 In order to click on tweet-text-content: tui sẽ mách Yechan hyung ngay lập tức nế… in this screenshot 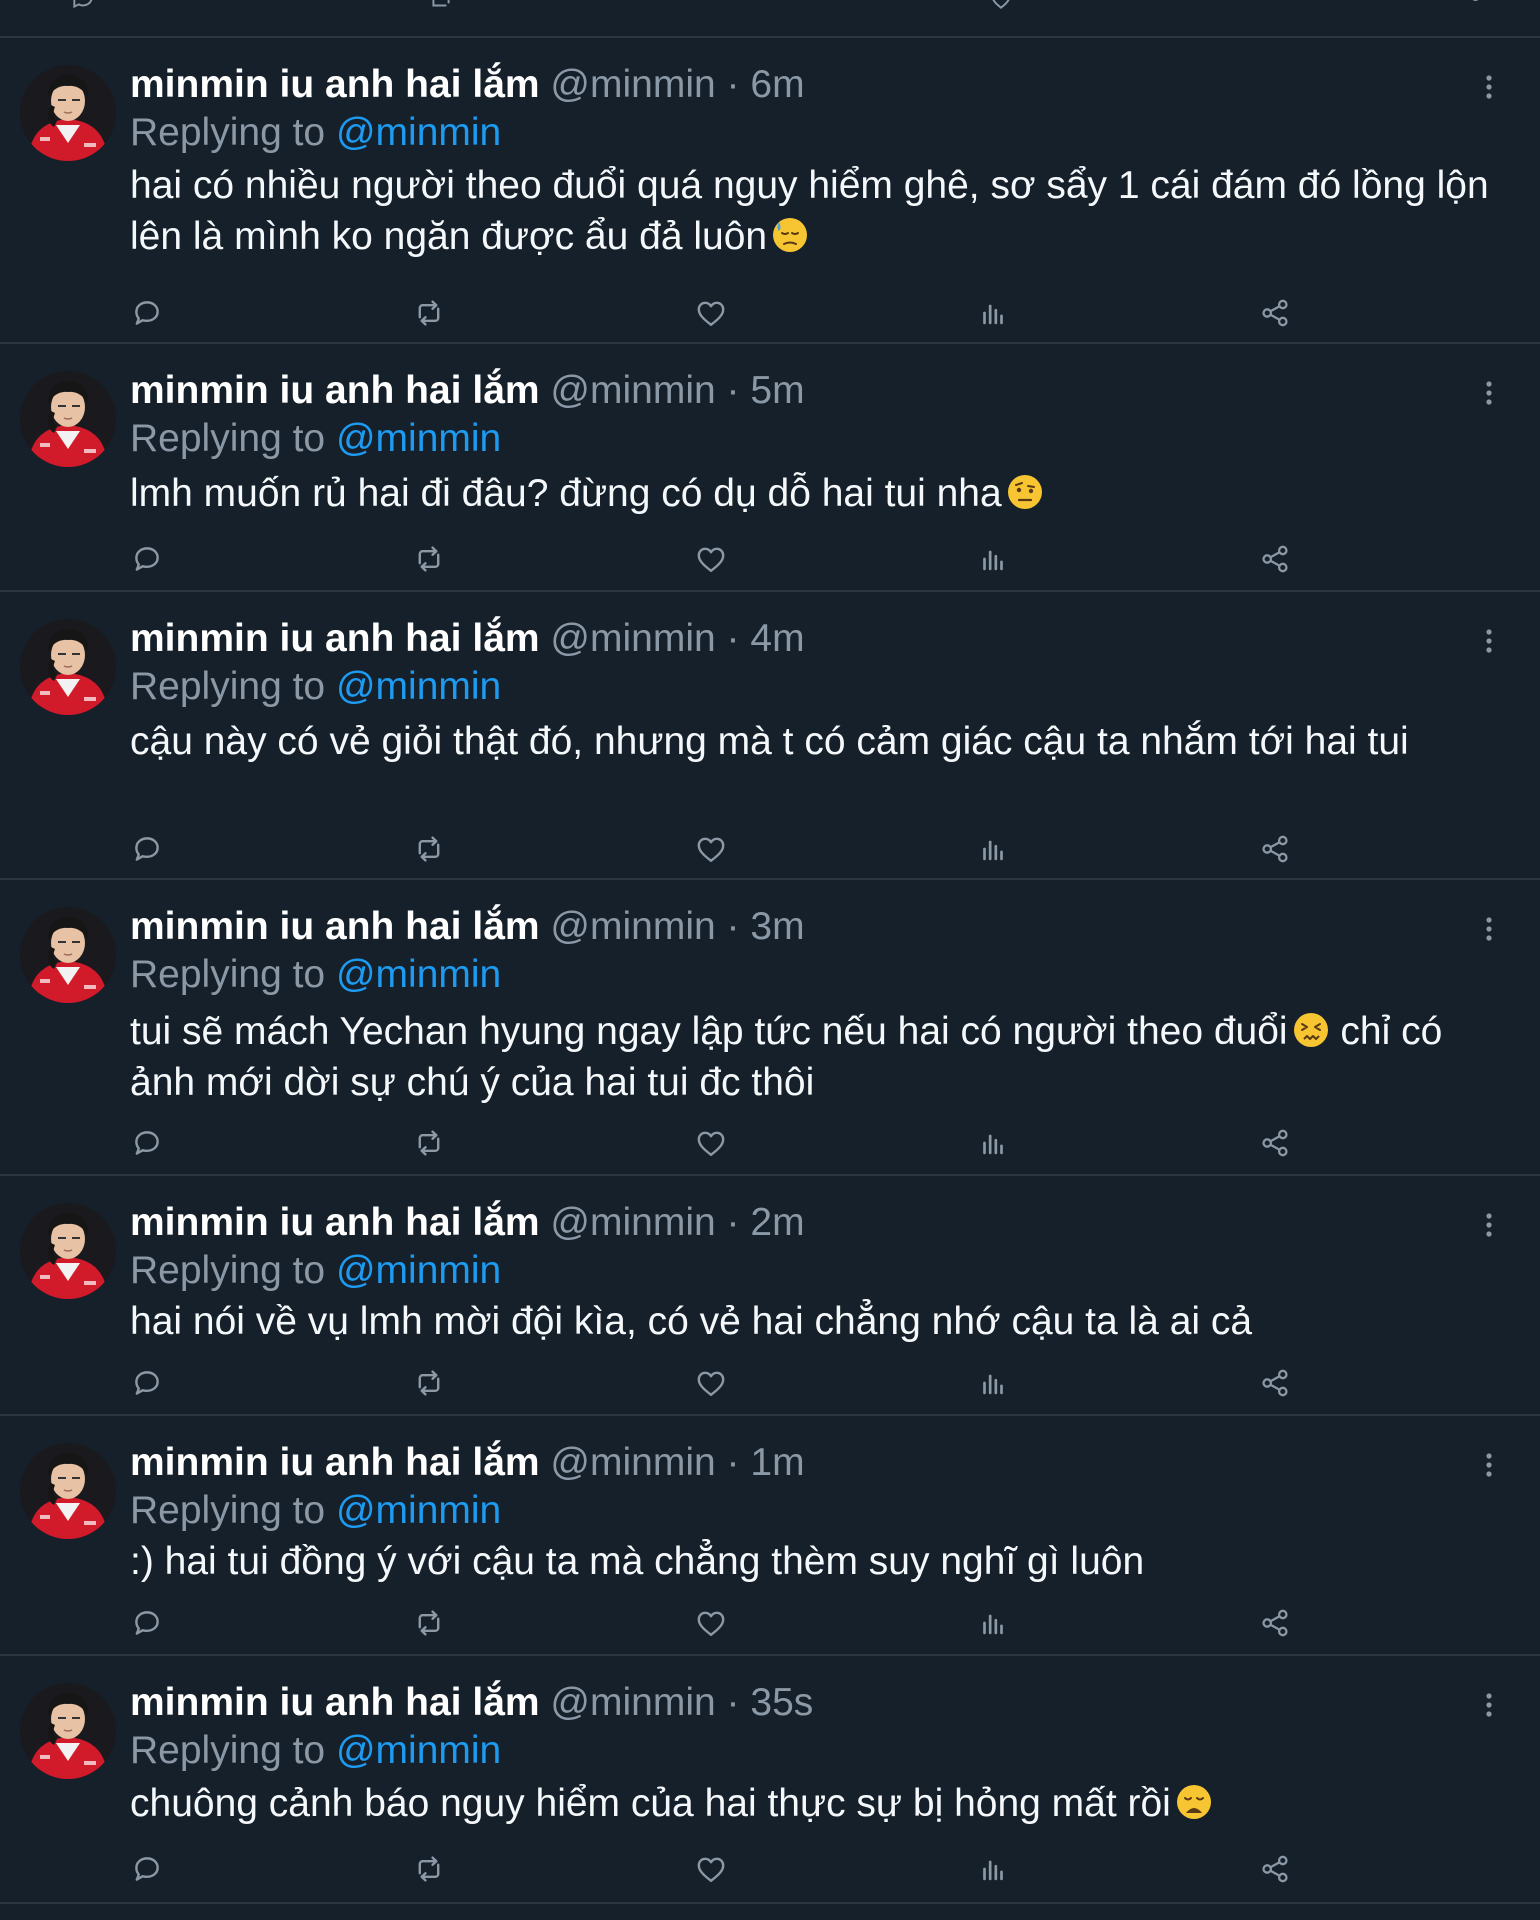, I will do `click(709, 1031)`.